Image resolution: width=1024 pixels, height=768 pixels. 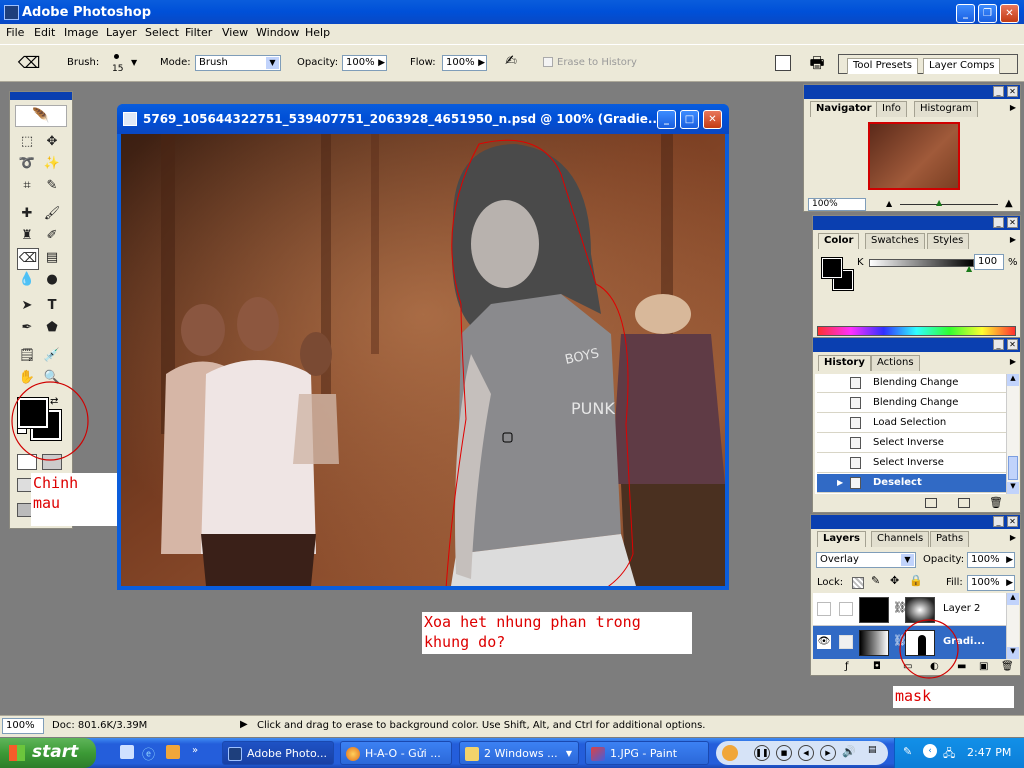 I want to click on tab-styles: Styles, so click(x=948, y=241).